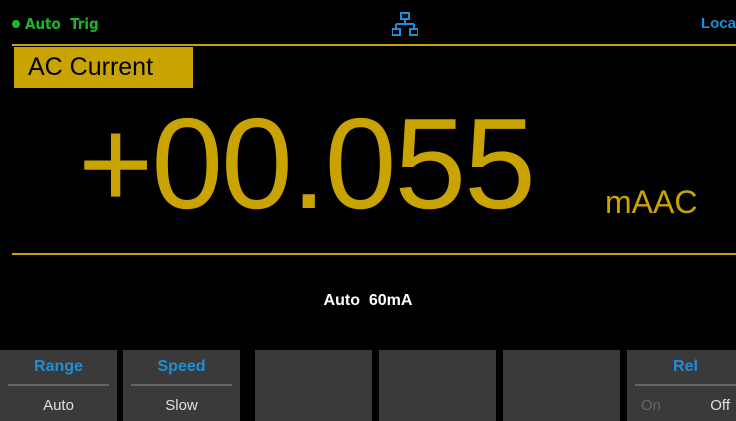 The image size is (736, 421). I want to click on softkey-range-label: Range, so click(58, 366).